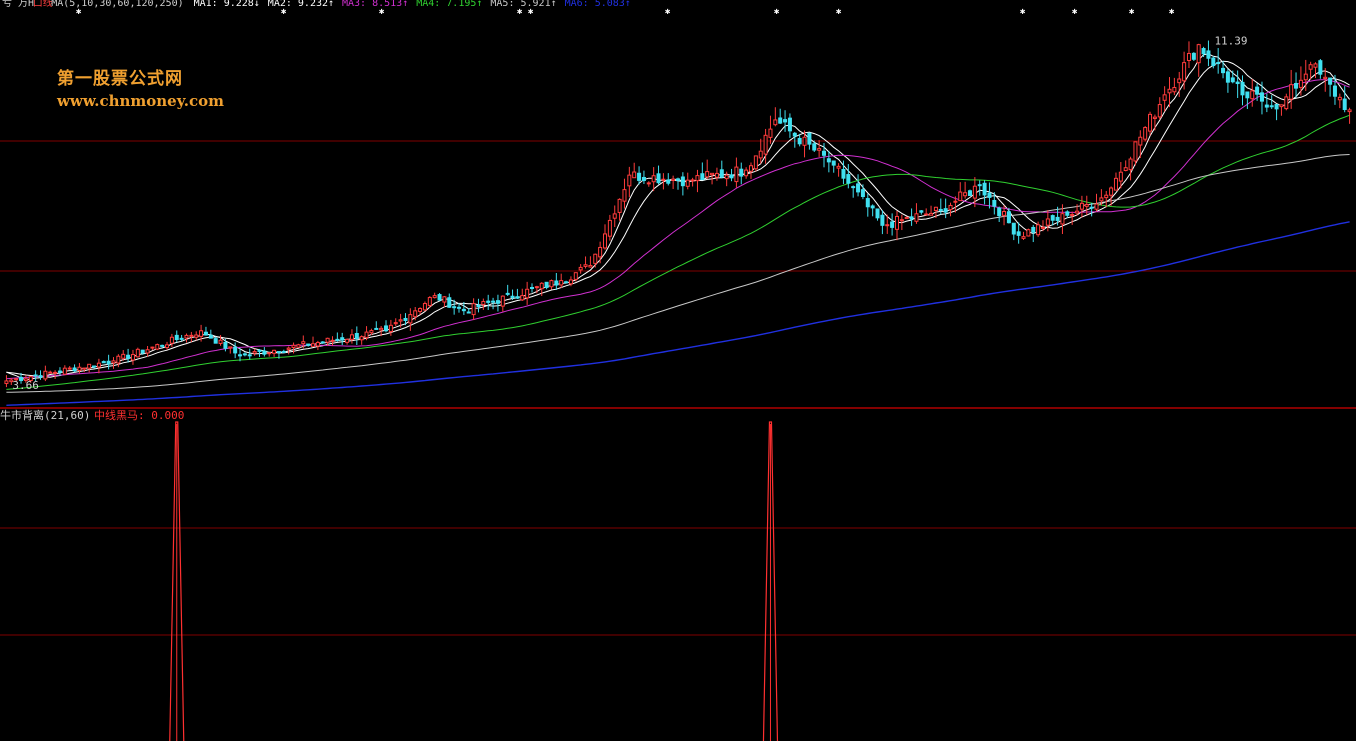 The width and height of the screenshot is (1356, 741). What do you see at coordinates (45, 415) in the screenshot?
I see `indicator-name: 牛市背离(21,60)` at bounding box center [45, 415].